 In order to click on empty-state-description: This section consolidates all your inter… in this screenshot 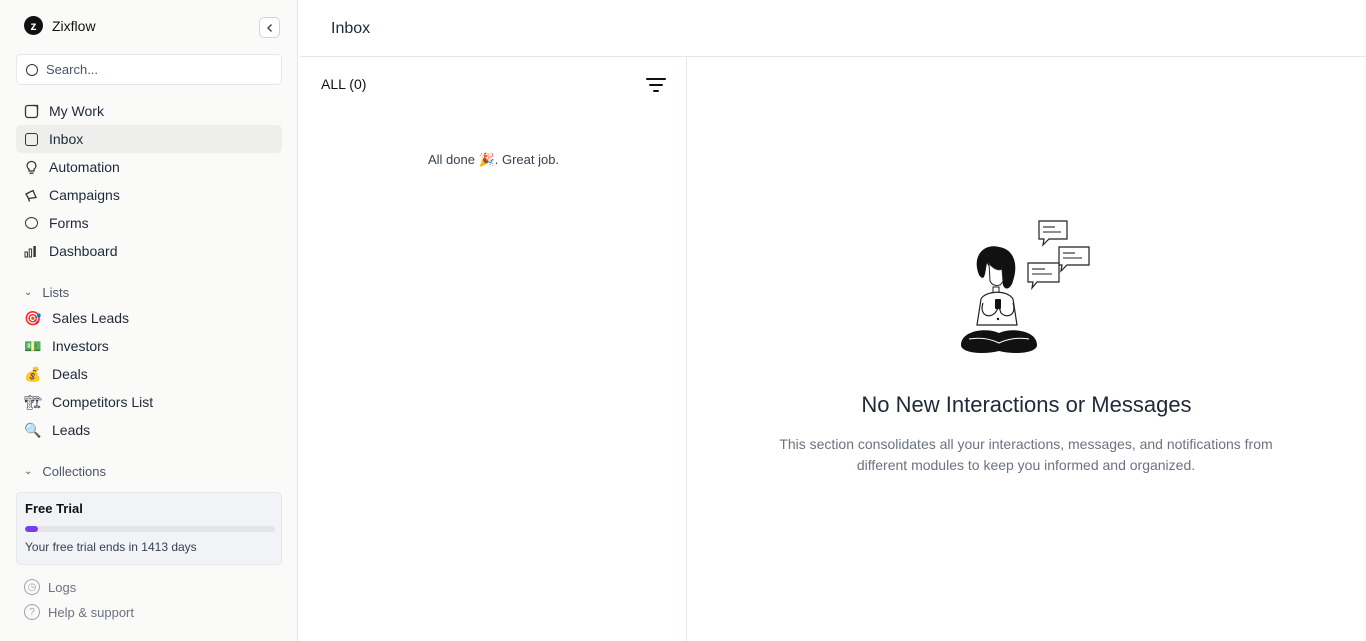, I will do `click(1026, 454)`.